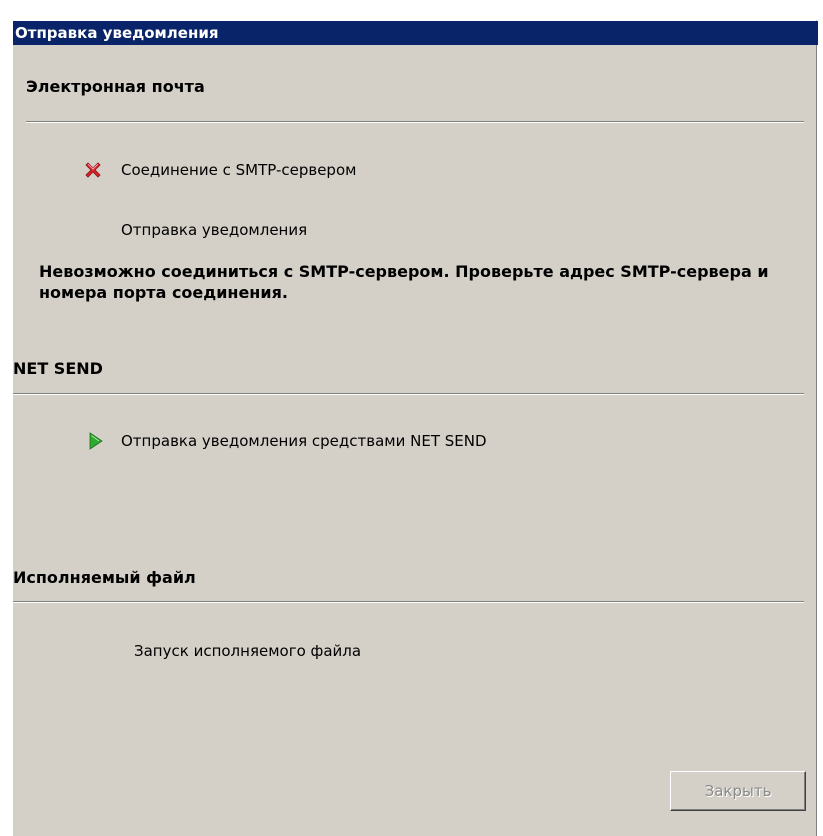  What do you see at coordinates (415, 33) in the screenshot?
I see `title-bar: Отправка уведомления` at bounding box center [415, 33].